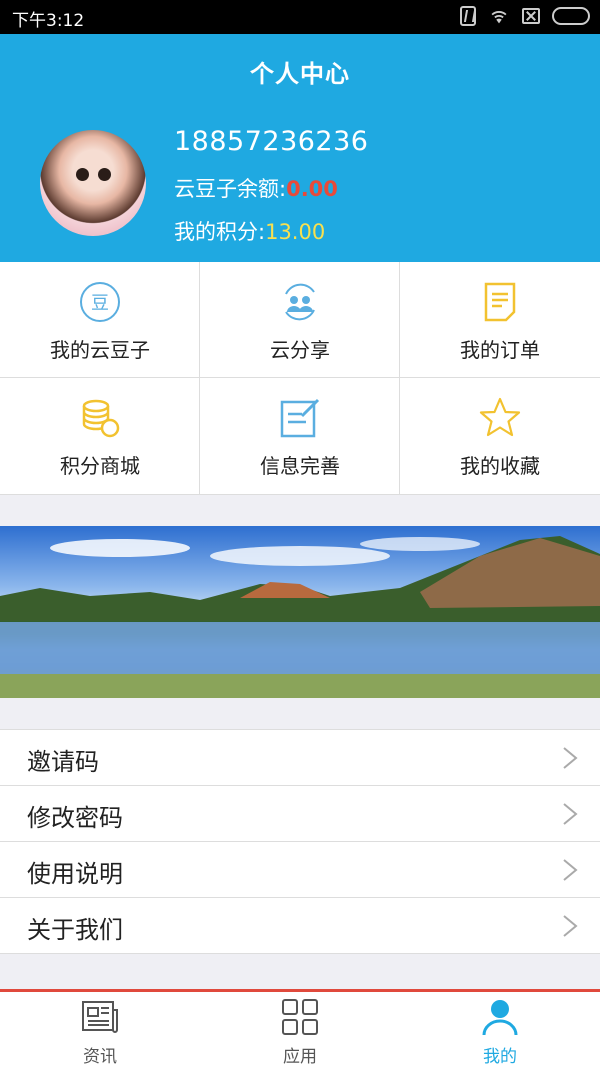 This screenshot has width=600, height=1067. I want to click on coin-stack-icon, so click(101, 418).